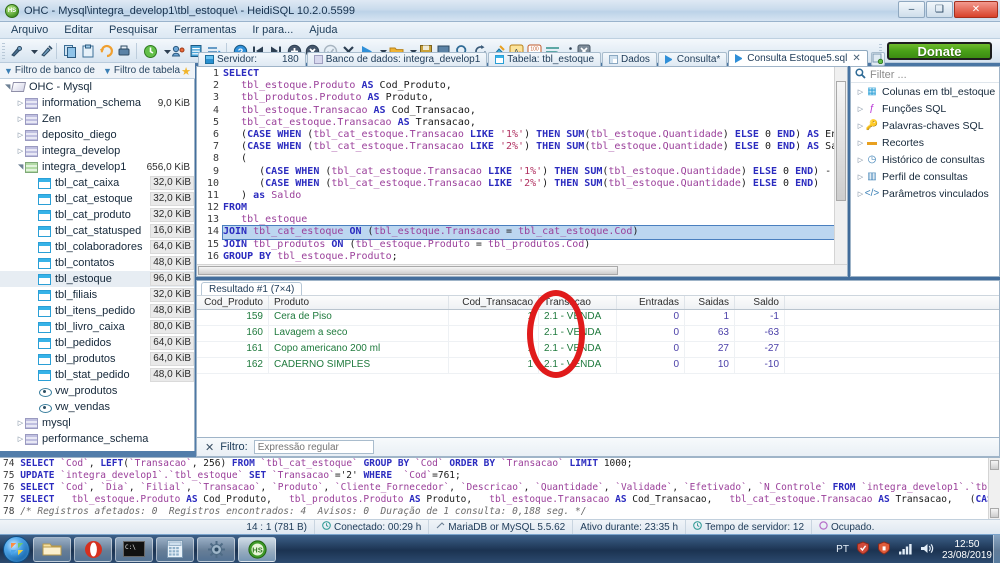  Describe the element at coordinates (967, 550) in the screenshot. I see `taskbar-clock: 12:50 23/08/2019` at that location.